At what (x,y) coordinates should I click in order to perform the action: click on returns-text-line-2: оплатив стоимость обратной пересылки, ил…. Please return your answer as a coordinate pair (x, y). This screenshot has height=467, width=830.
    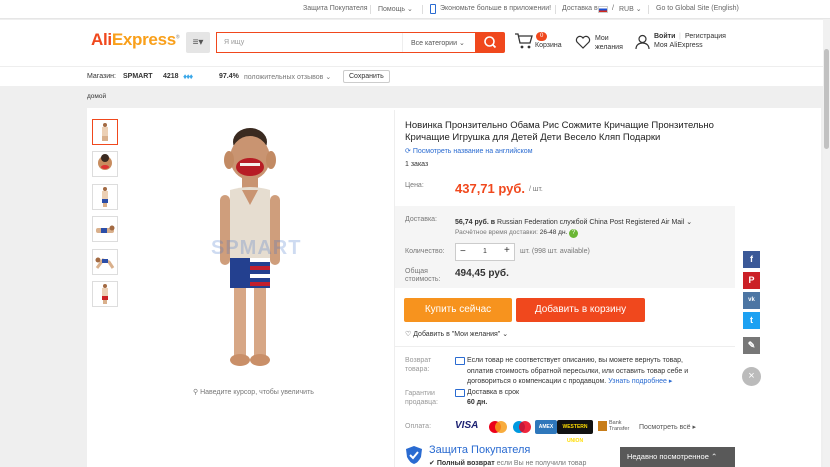
    Looking at the image, I should click on (578, 371).